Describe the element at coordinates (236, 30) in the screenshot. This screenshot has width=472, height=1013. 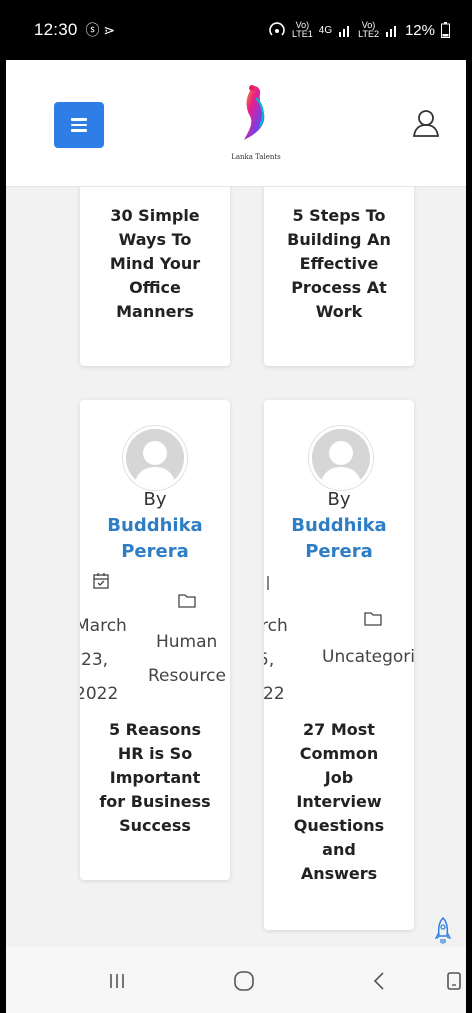
I see `status-bar: 12:30 ⓢ ⋗ Vo) LTE1 4G Vo) LTE2 12%` at that location.